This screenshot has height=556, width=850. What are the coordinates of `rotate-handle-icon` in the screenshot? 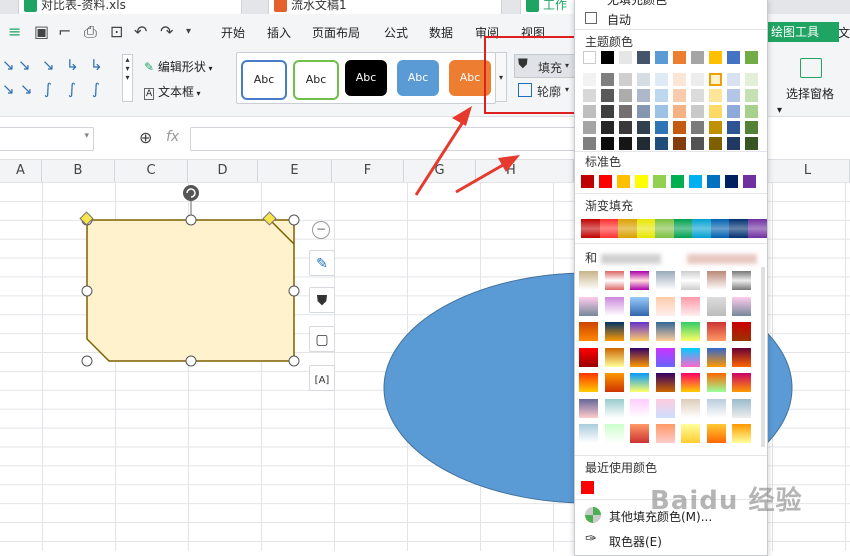 It's located at (191, 193).